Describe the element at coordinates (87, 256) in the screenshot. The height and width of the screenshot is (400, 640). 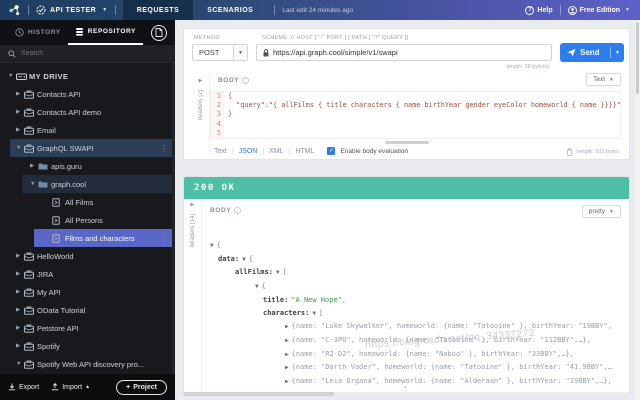
I see `sidebar-item-helloworld: ▶ HelloWorld` at that location.